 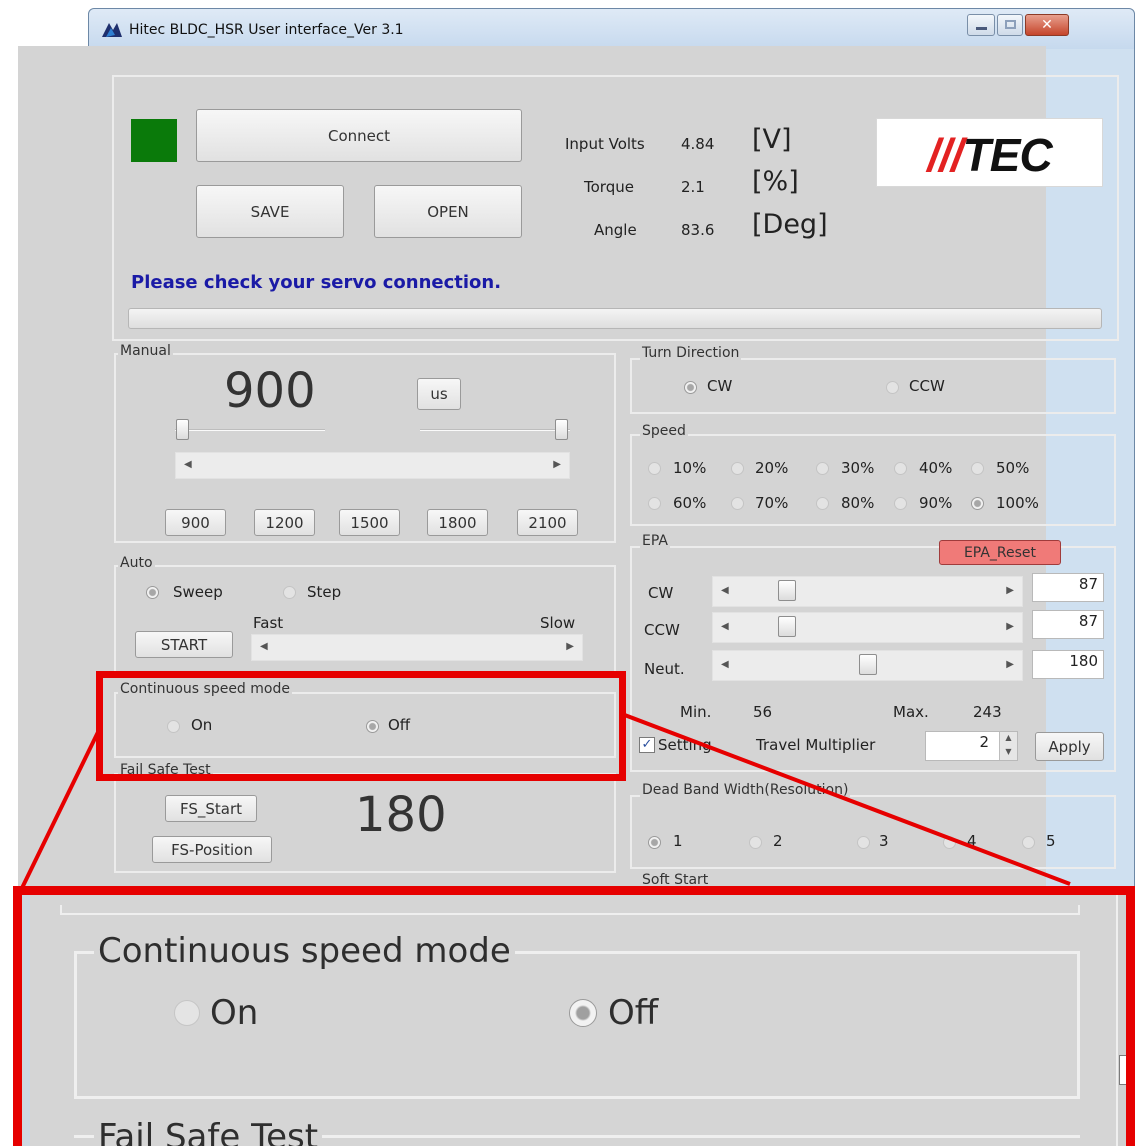 I want to click on zoom-off-radio, so click(x=583, y=1013).